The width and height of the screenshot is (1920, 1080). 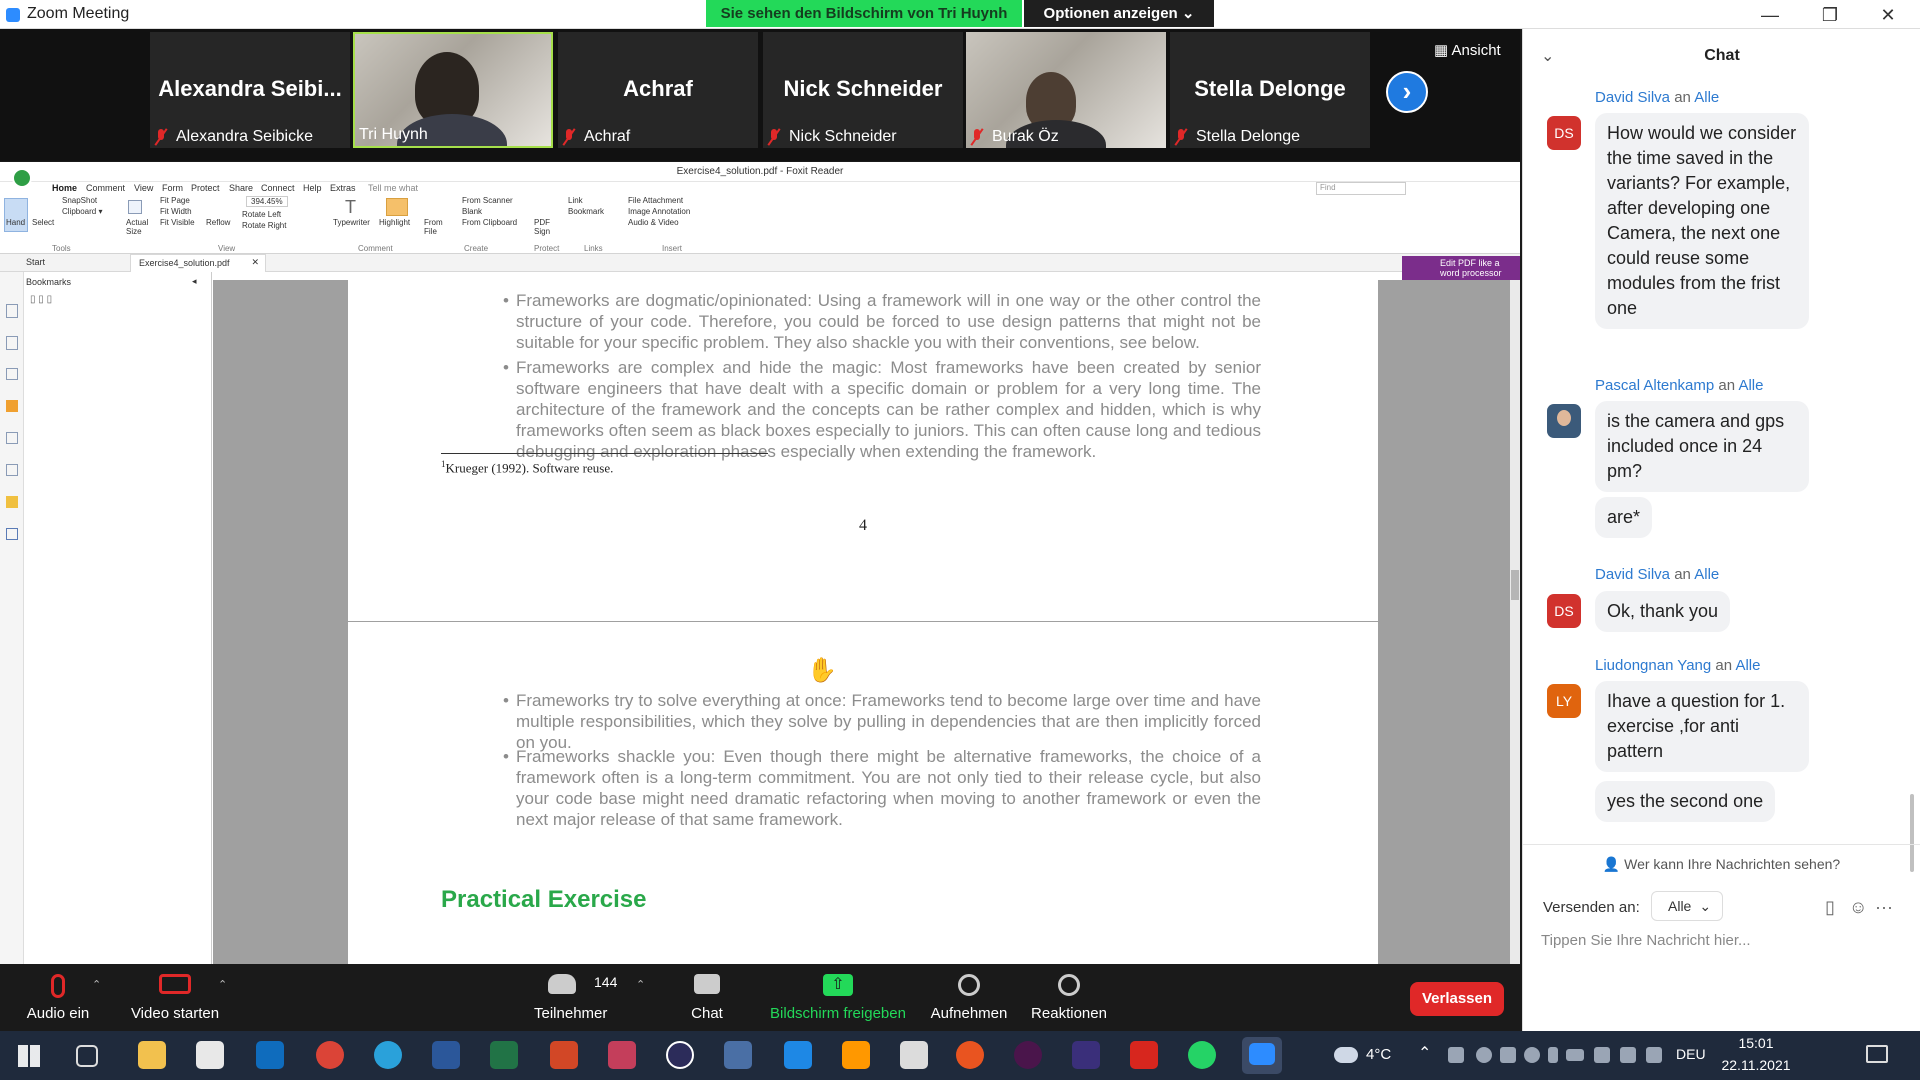 What do you see at coordinates (241, 188) in the screenshot?
I see `menu-share: Share` at bounding box center [241, 188].